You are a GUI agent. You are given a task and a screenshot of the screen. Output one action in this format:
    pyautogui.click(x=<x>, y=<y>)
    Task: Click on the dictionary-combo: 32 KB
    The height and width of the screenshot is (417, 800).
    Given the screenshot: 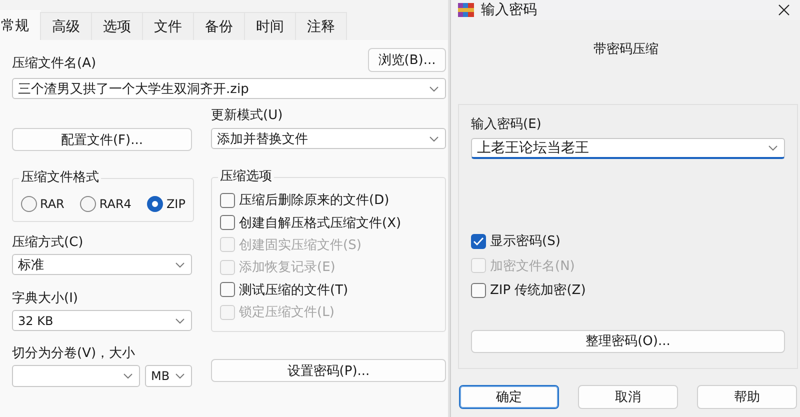 What is the action you would take?
    pyautogui.click(x=102, y=320)
    